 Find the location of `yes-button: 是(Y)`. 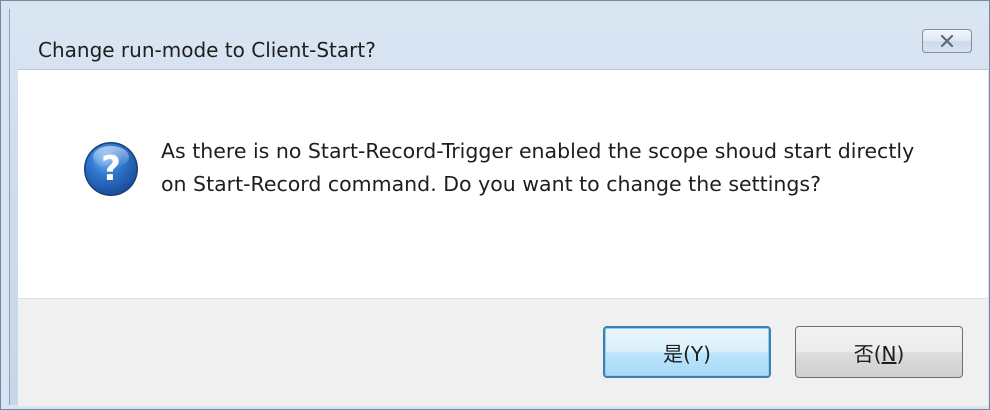

yes-button: 是(Y) is located at coordinates (687, 352).